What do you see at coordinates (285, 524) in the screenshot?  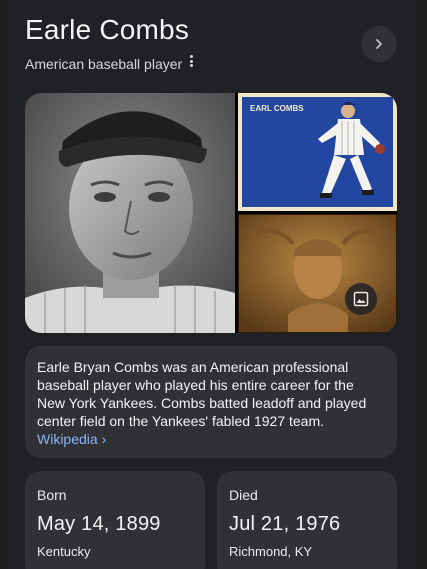 I see `fact-date: Jul 21, 1976` at bounding box center [285, 524].